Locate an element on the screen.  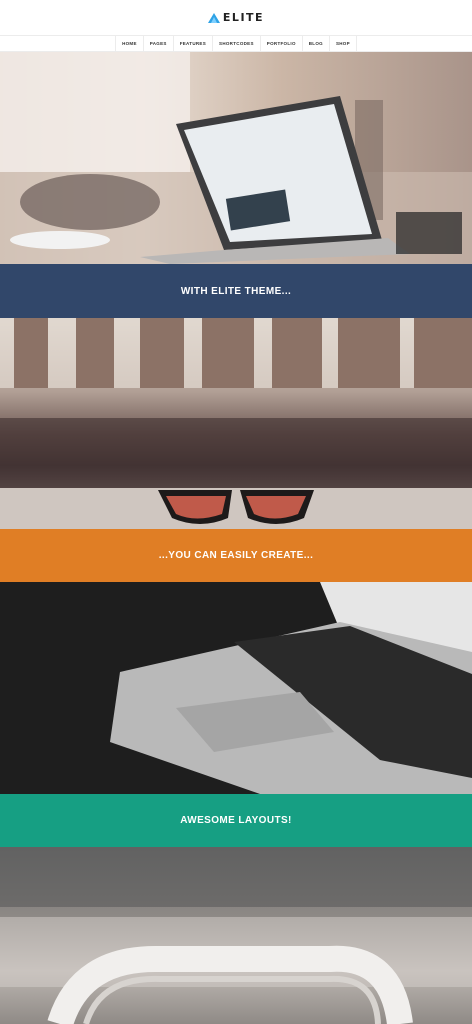
section-band-3: AWESOME LAYOUTS! is located at coordinates (236, 820).